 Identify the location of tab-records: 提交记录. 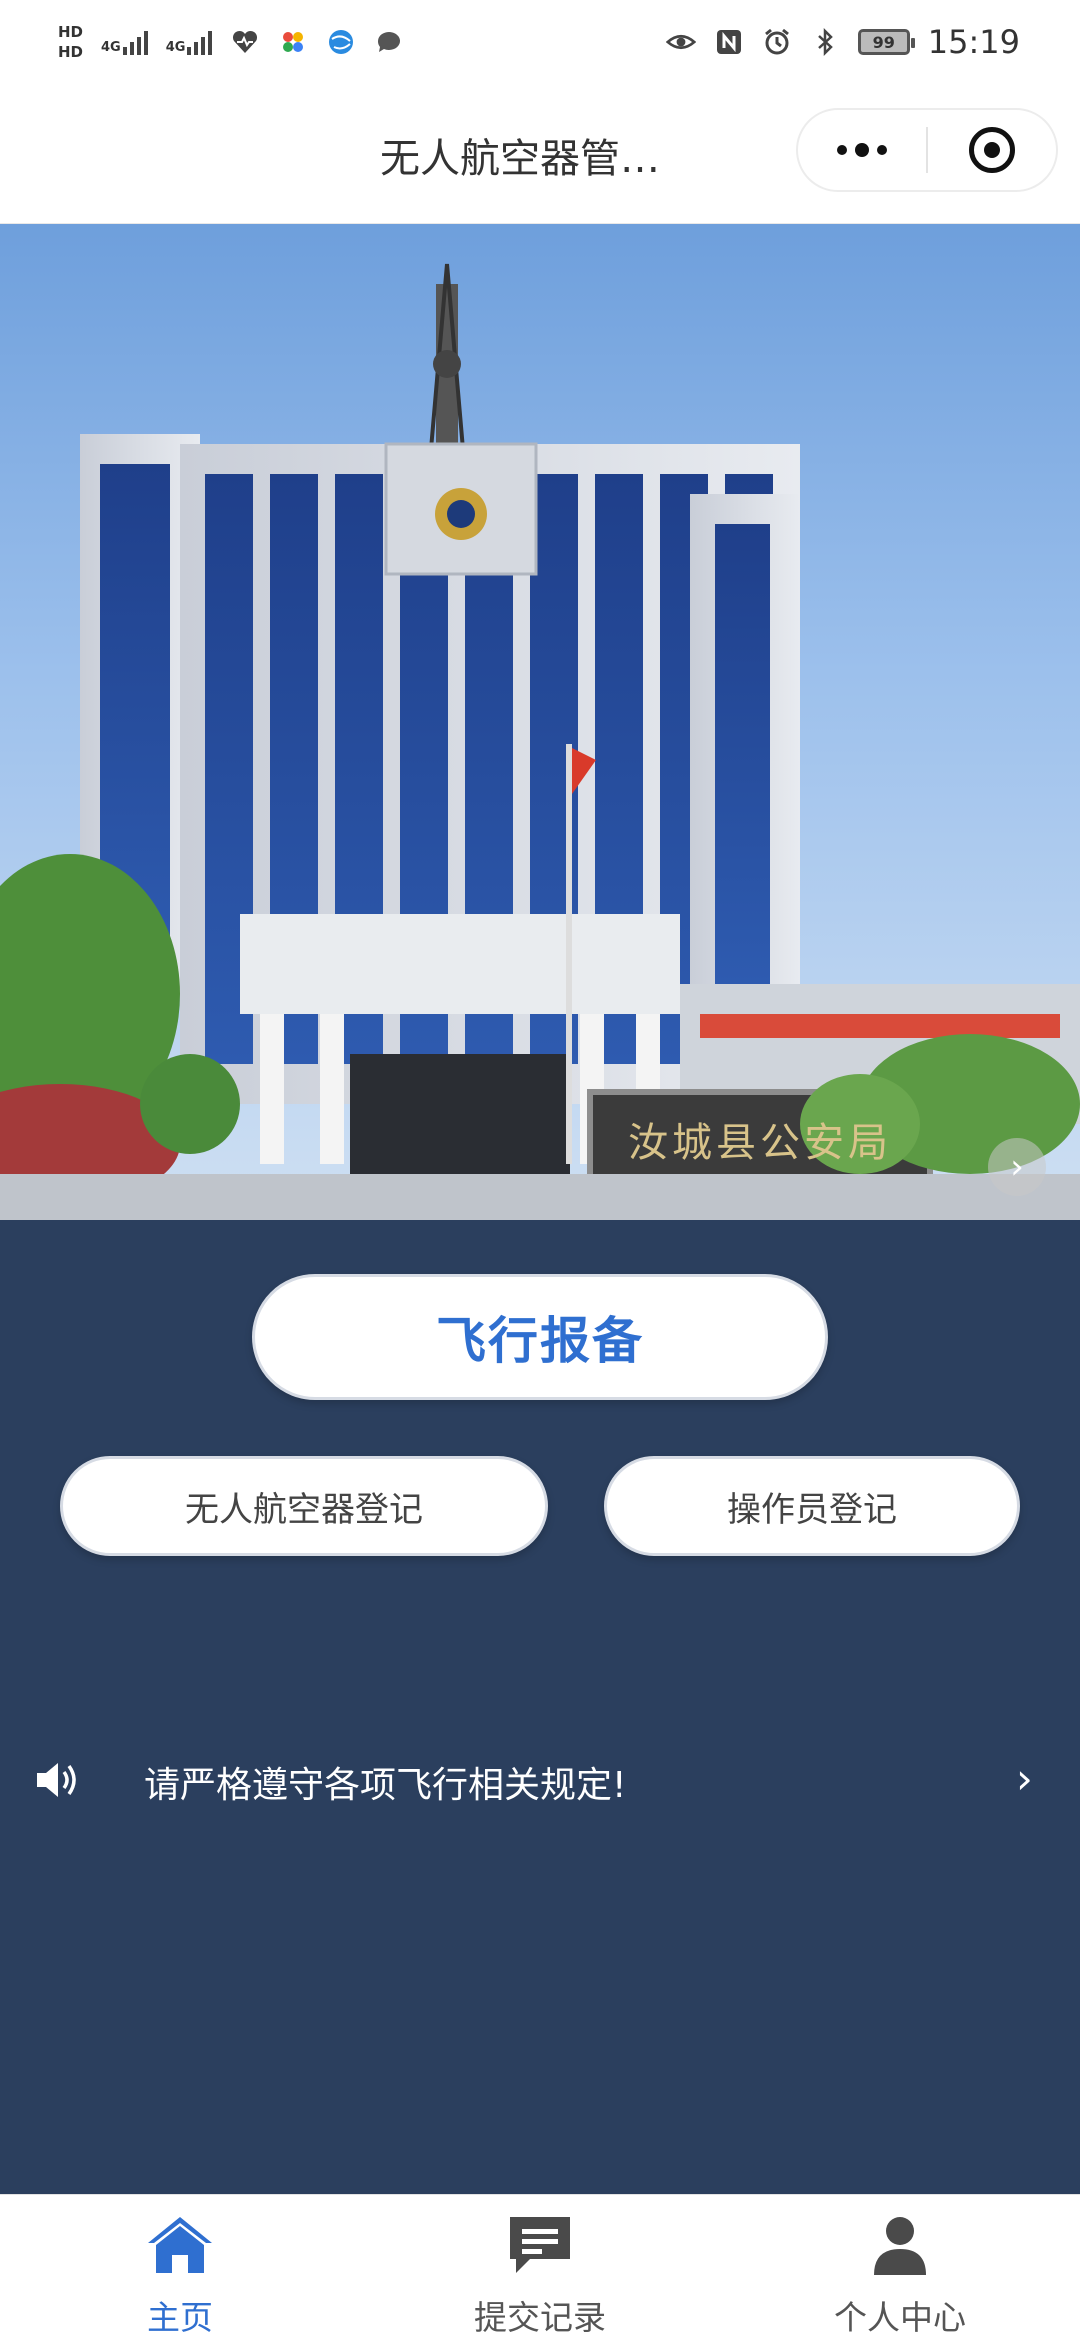
(540, 2267).